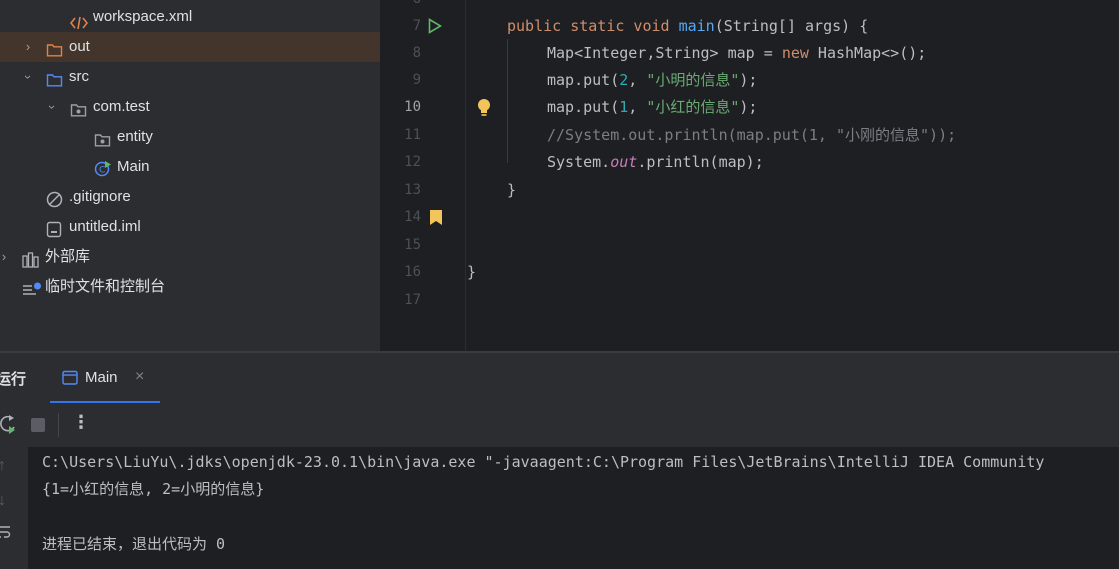 This screenshot has width=1119, height=569. I want to click on tree-item-label: com.test, so click(121, 106).